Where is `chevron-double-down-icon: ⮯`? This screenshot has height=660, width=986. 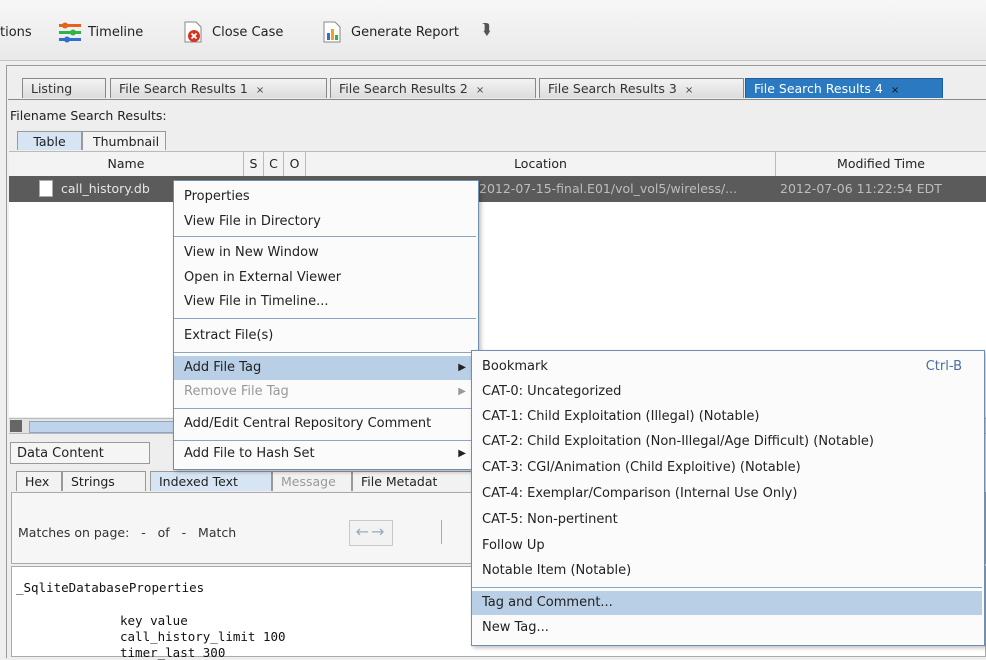
chevron-double-down-icon: ⮯ is located at coordinates (486, 29).